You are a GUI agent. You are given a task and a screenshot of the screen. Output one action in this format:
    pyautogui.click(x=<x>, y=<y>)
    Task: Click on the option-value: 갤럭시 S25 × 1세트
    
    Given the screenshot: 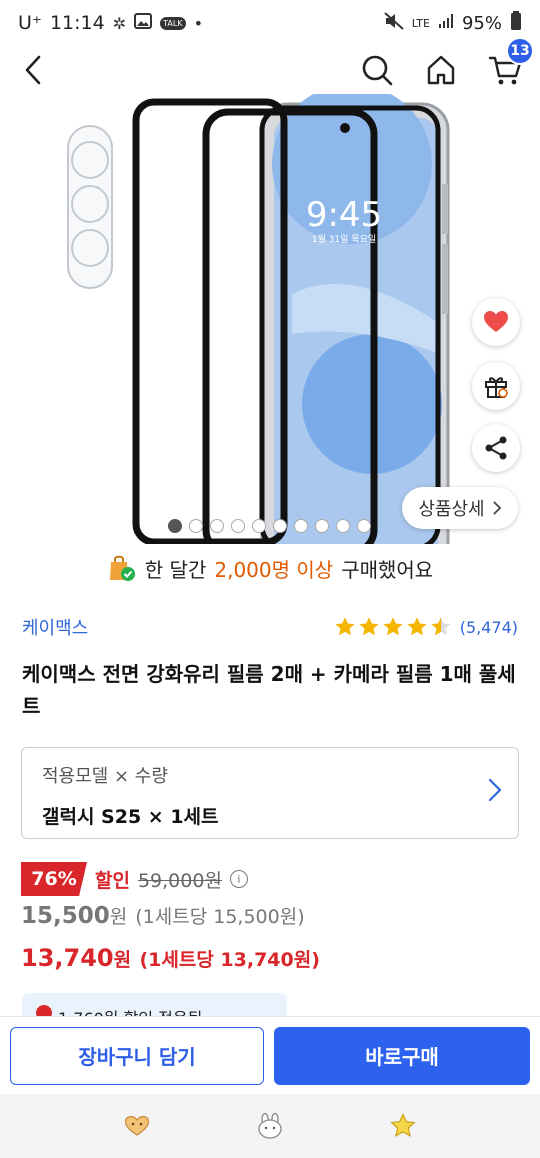 What is the action you would take?
    pyautogui.click(x=130, y=817)
    